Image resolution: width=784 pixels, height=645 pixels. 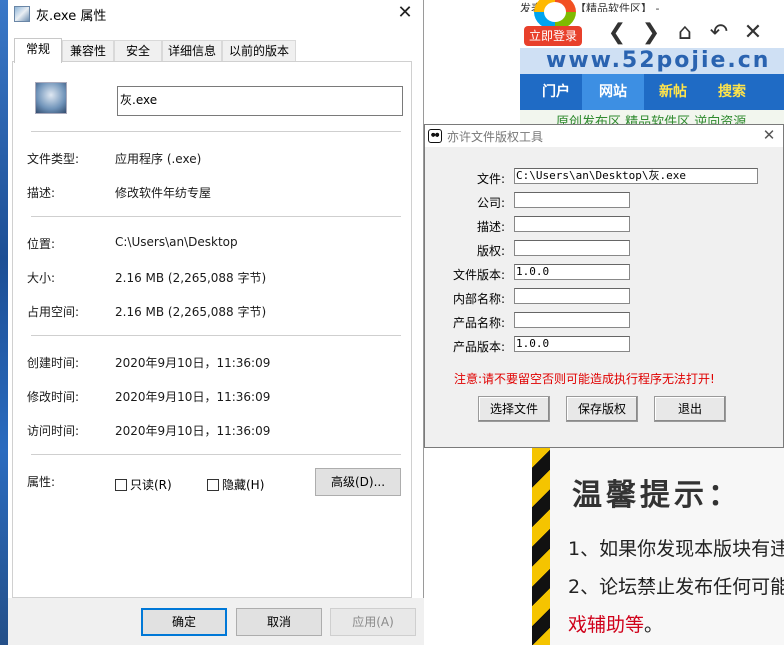 I want to click on internal-name-label: 内部名称:, so click(x=478, y=299).